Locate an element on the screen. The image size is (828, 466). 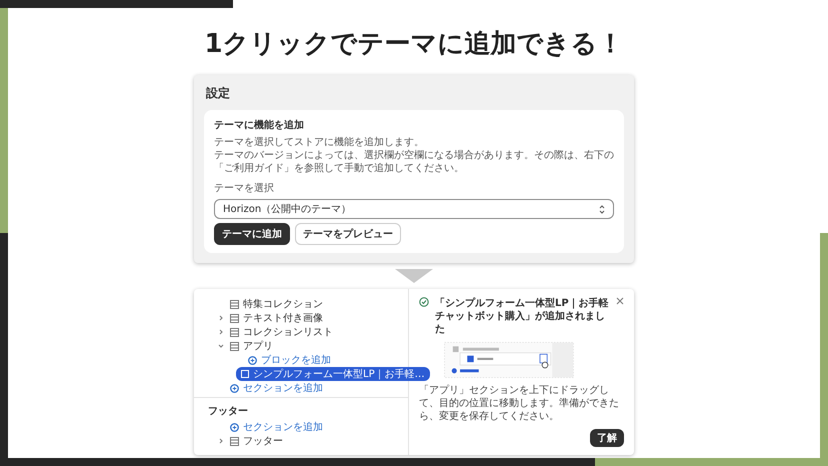
preview-button: テーマをプレビュー is located at coordinates (348, 234).